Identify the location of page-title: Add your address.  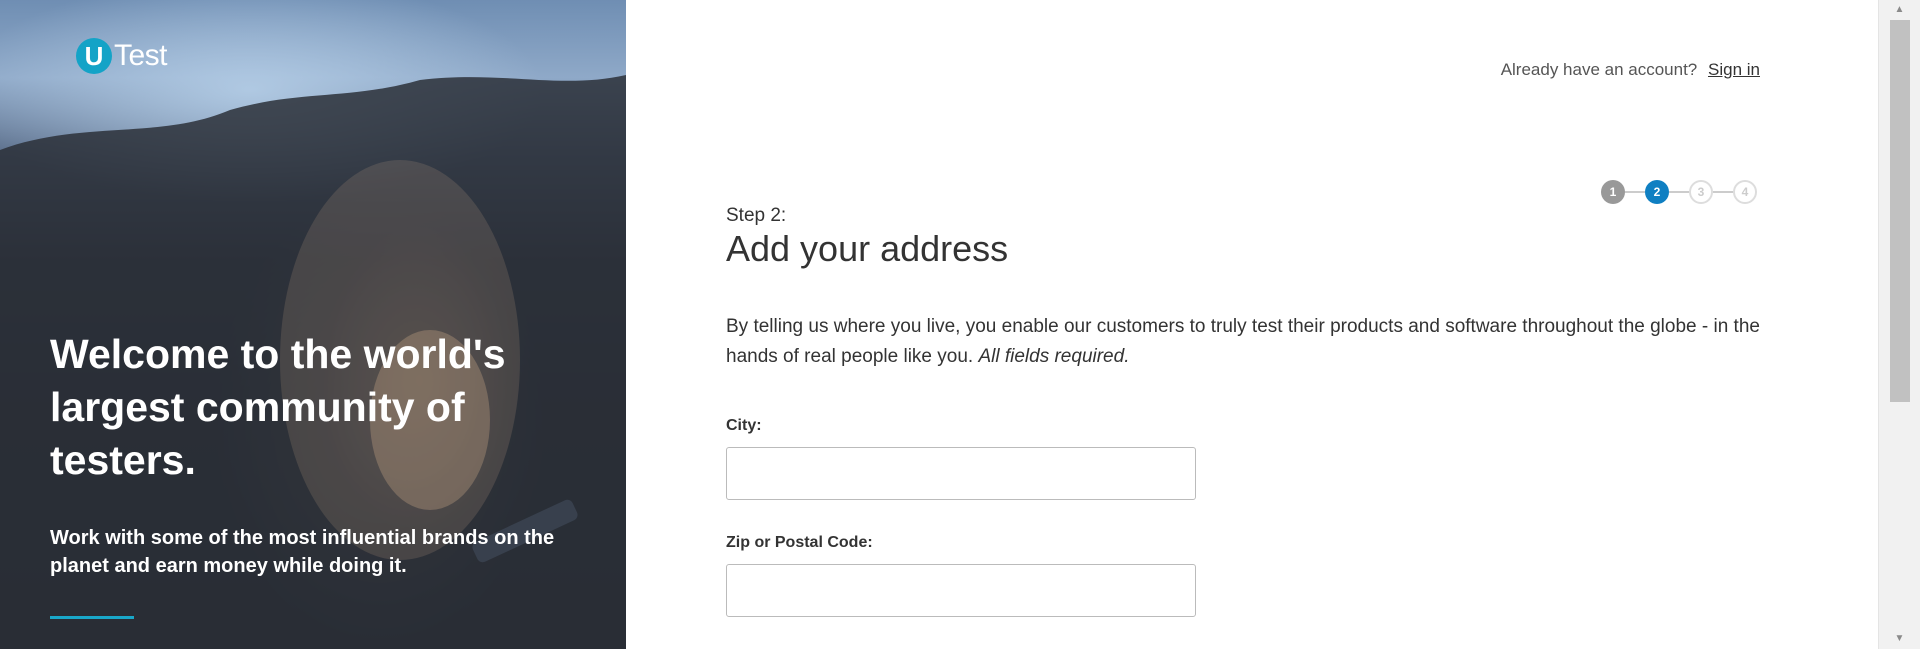
(867, 248).